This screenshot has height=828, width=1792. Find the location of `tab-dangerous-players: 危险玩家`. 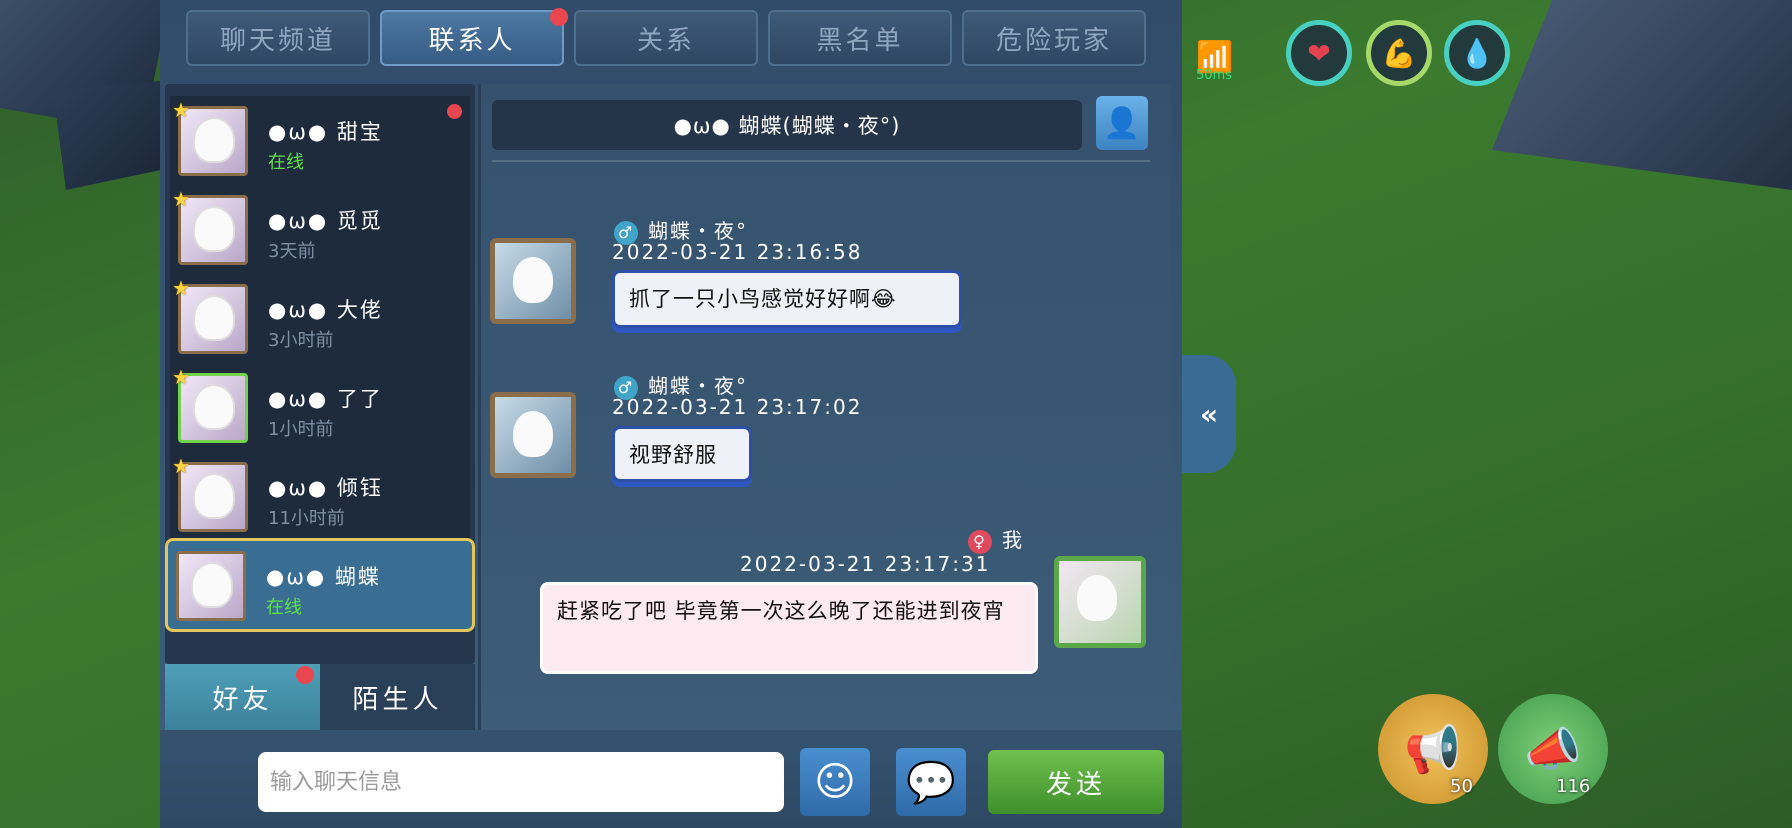

tab-dangerous-players: 危险玩家 is located at coordinates (1054, 38).